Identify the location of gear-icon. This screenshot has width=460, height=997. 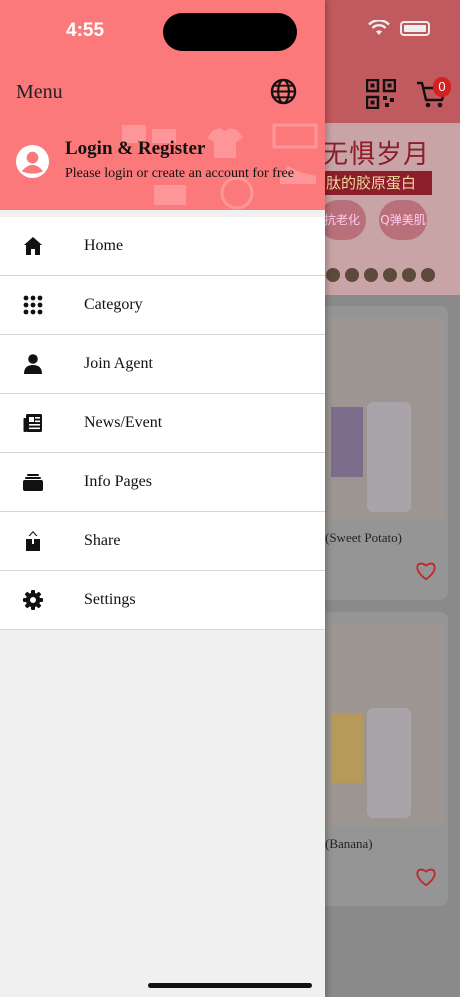
(33, 600).